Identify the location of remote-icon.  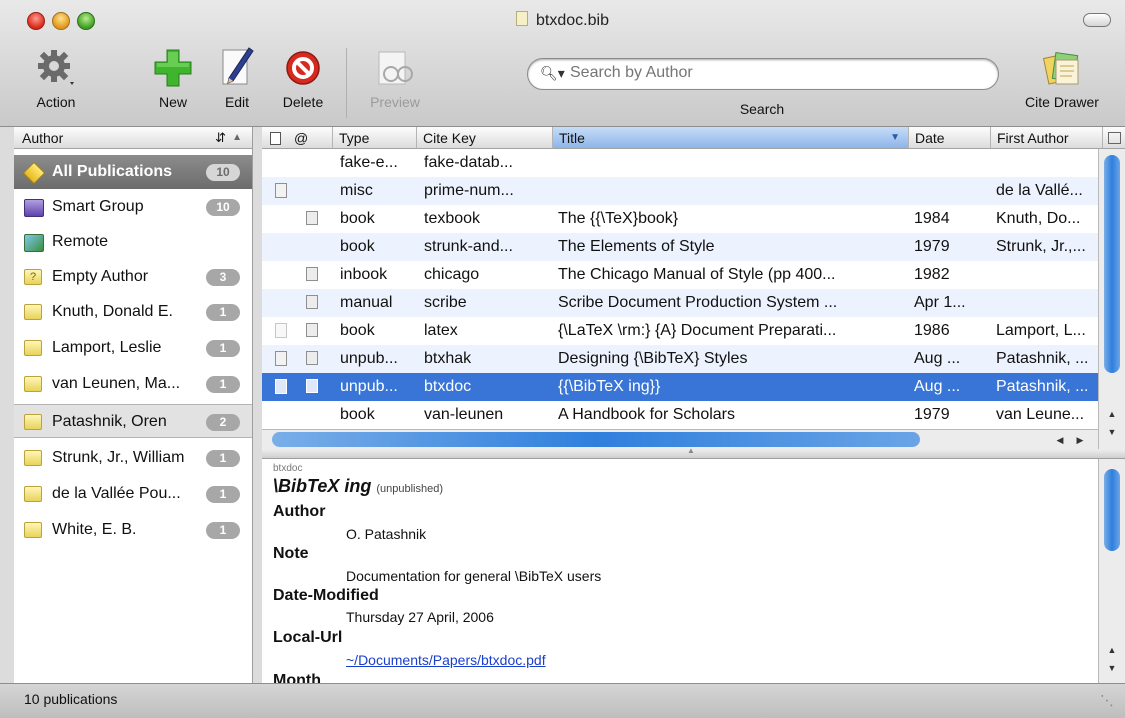
(34, 243).